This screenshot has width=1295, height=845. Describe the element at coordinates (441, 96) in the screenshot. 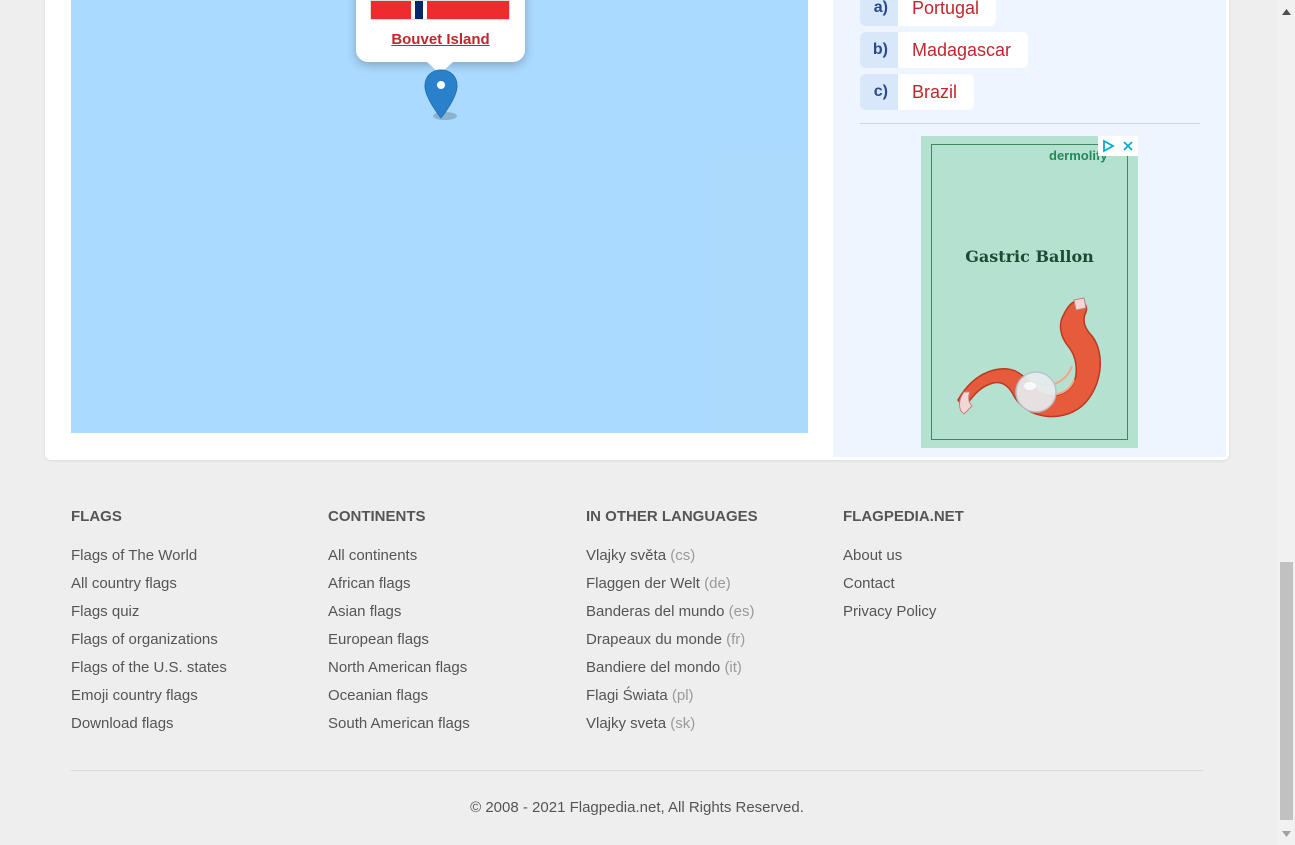

I see `map-marker-icon` at that location.